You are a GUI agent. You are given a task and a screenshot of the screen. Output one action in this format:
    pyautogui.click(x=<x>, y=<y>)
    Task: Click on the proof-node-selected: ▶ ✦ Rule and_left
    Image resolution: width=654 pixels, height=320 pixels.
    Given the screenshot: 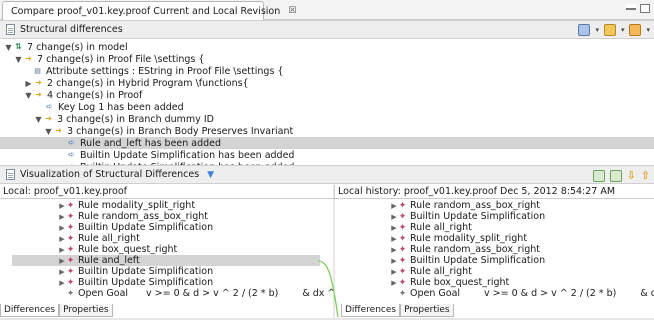 What is the action you would take?
    pyautogui.click(x=166, y=260)
    